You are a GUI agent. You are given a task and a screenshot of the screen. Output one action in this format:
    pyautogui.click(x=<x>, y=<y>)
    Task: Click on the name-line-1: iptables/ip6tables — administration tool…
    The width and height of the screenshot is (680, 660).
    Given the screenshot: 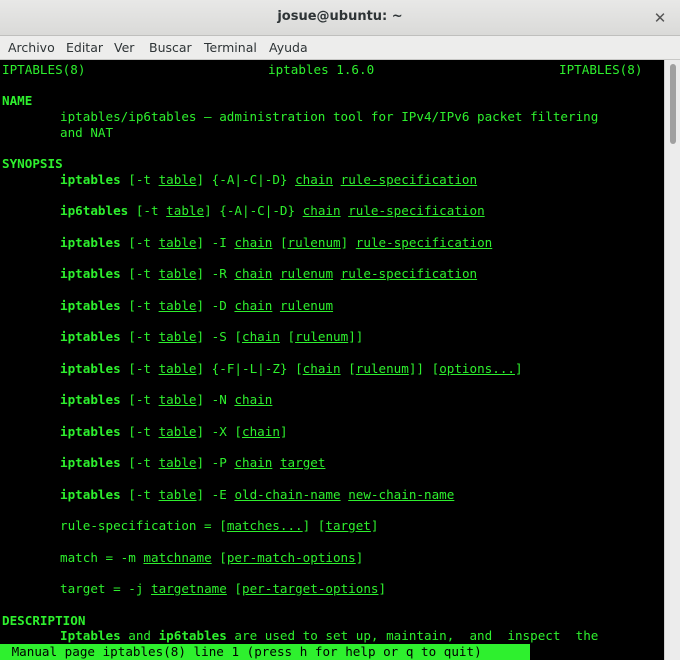 What is the action you would take?
    pyautogui.click(x=329, y=116)
    